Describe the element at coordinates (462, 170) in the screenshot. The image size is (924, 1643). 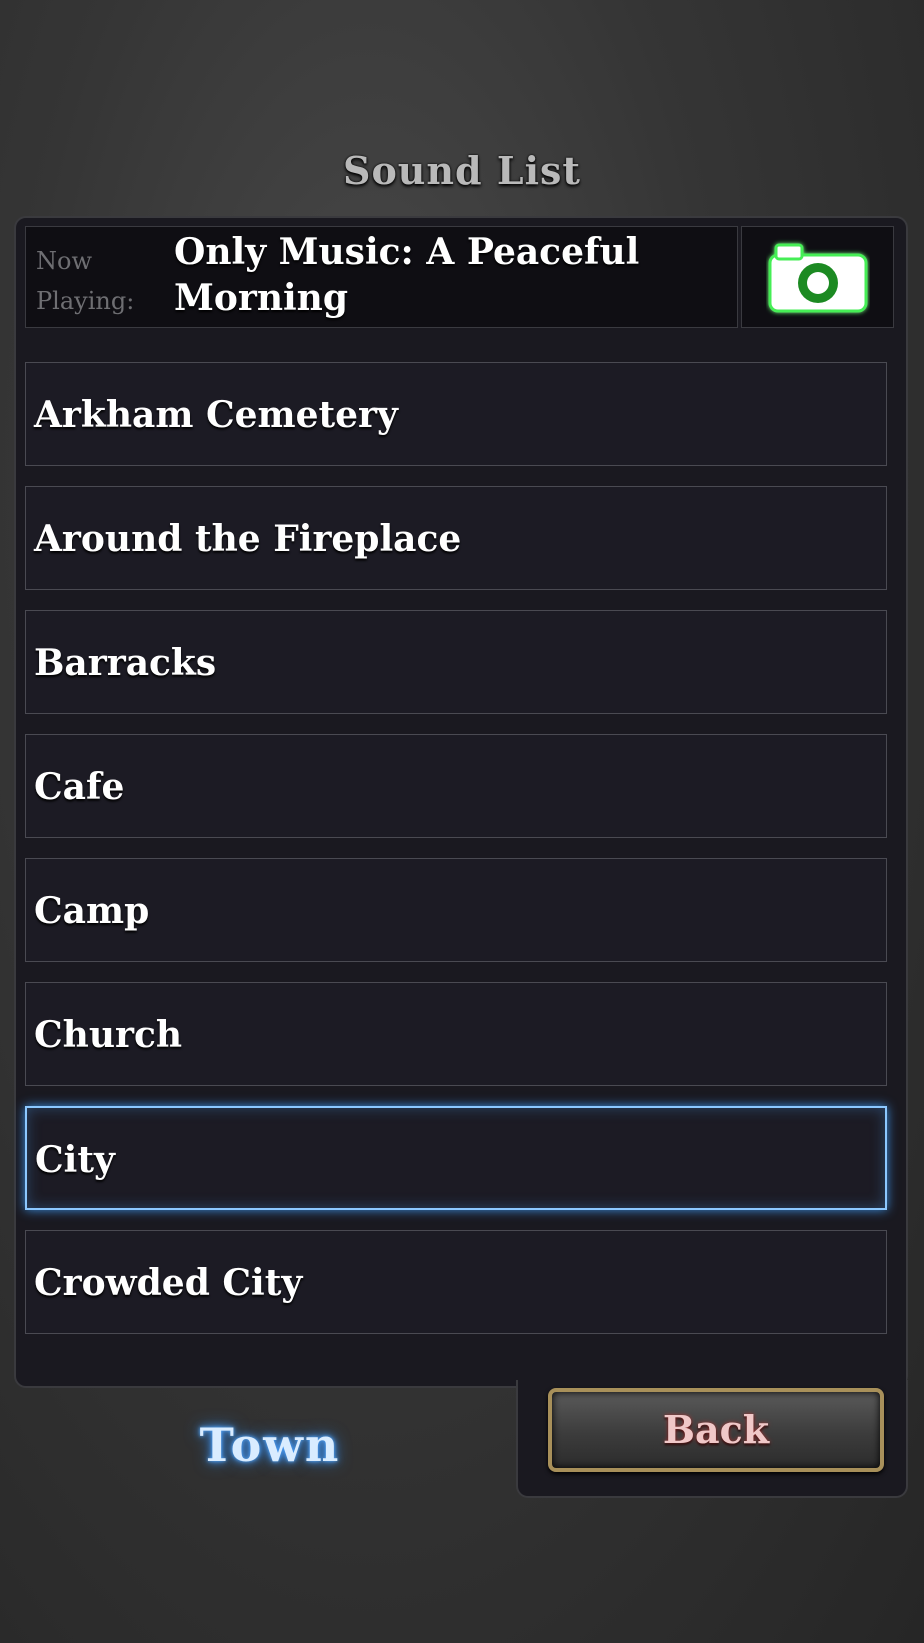
I see `page-title: Sound List` at that location.